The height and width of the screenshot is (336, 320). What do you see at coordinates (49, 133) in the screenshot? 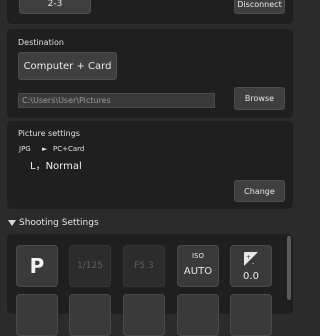
I see `picture-settings-heading: Picture settings` at bounding box center [49, 133].